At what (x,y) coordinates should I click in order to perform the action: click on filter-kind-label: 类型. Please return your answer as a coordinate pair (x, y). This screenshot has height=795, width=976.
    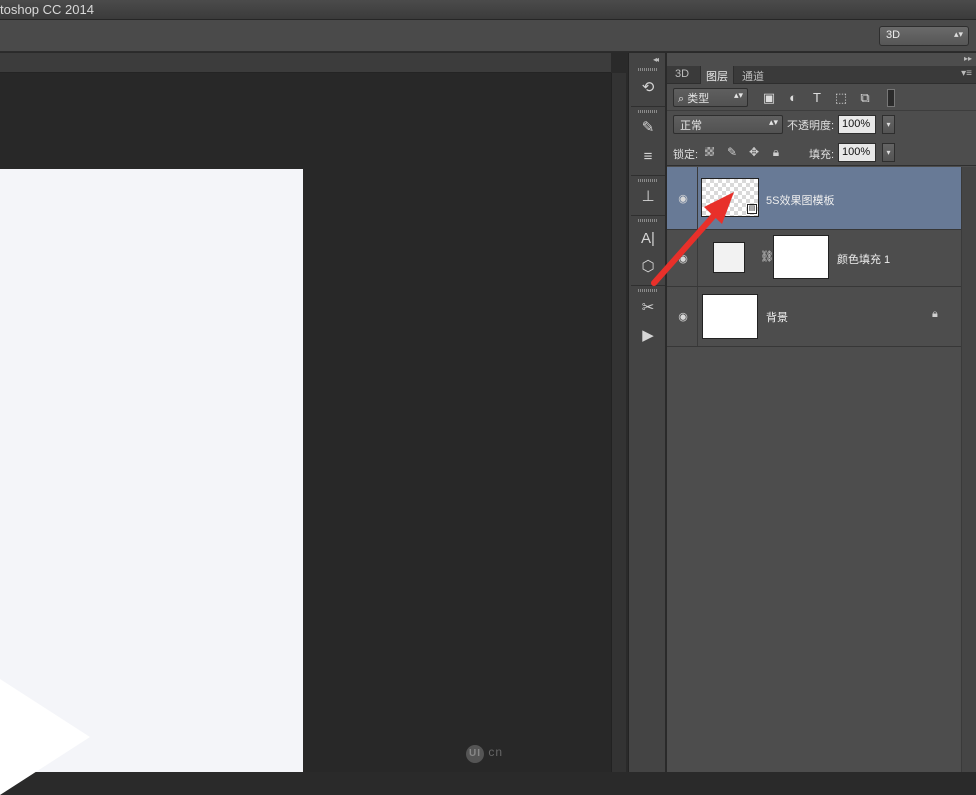
    Looking at the image, I should click on (698, 99).